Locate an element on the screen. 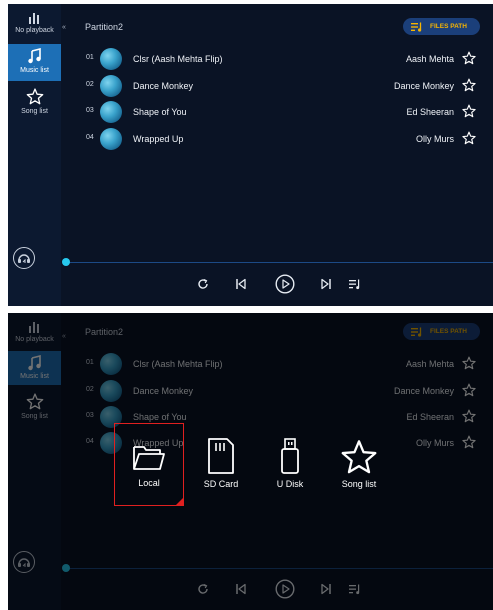  song-list-label: Song list is located at coordinates (34, 111).